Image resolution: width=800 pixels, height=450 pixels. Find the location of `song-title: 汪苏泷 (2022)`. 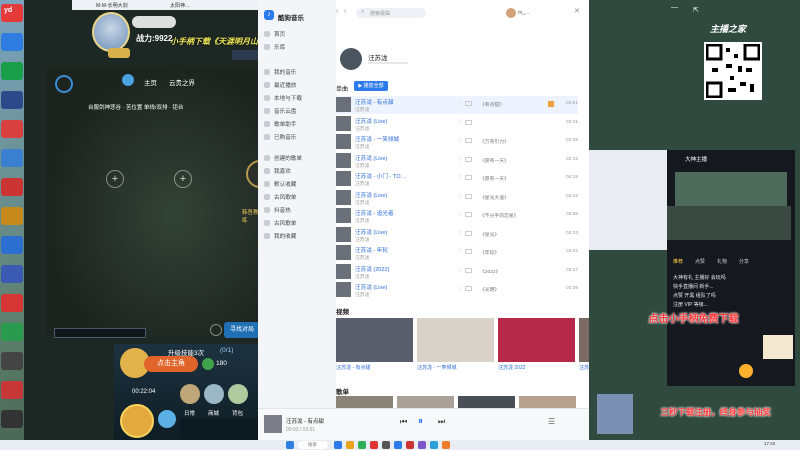

song-title: 汪苏泷 (2022) is located at coordinates (381, 269).